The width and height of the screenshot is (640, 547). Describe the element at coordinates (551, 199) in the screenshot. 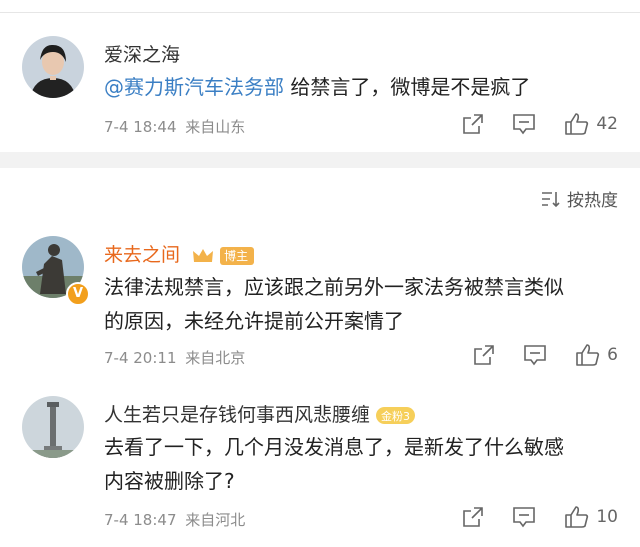

I see `sort-icon` at that location.